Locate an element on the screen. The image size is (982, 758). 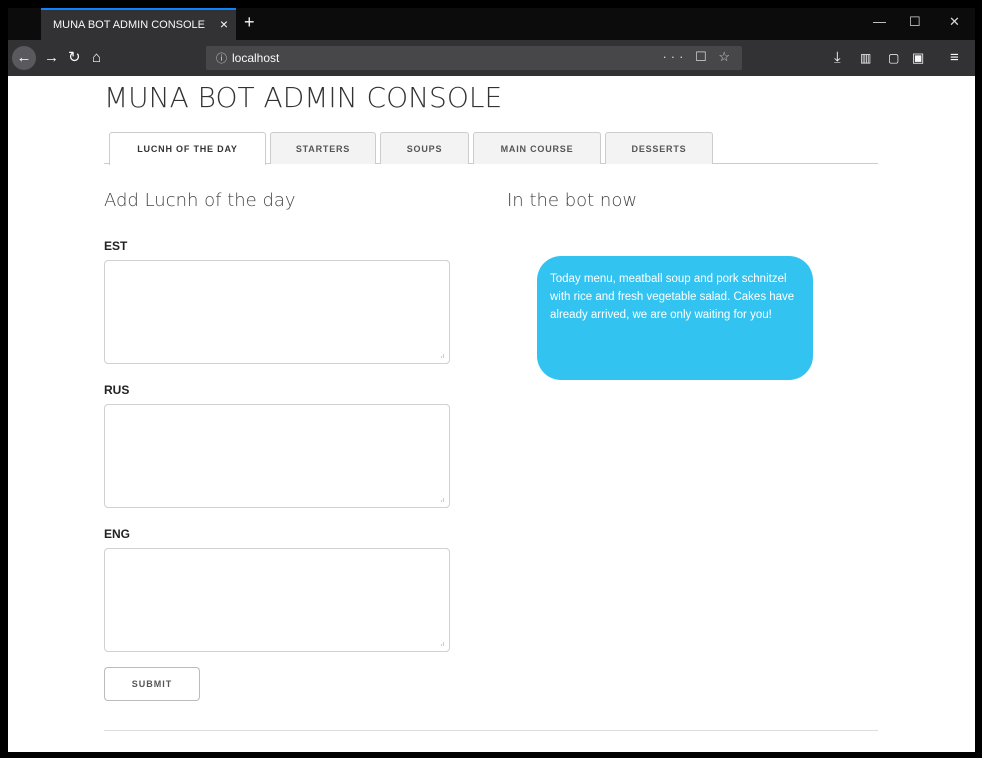
est-textarea: ⠴ is located at coordinates (277, 312).